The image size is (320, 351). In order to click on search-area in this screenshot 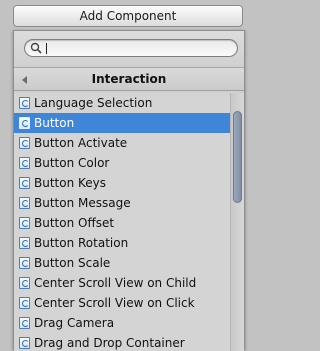, I will do `click(129, 48)`.